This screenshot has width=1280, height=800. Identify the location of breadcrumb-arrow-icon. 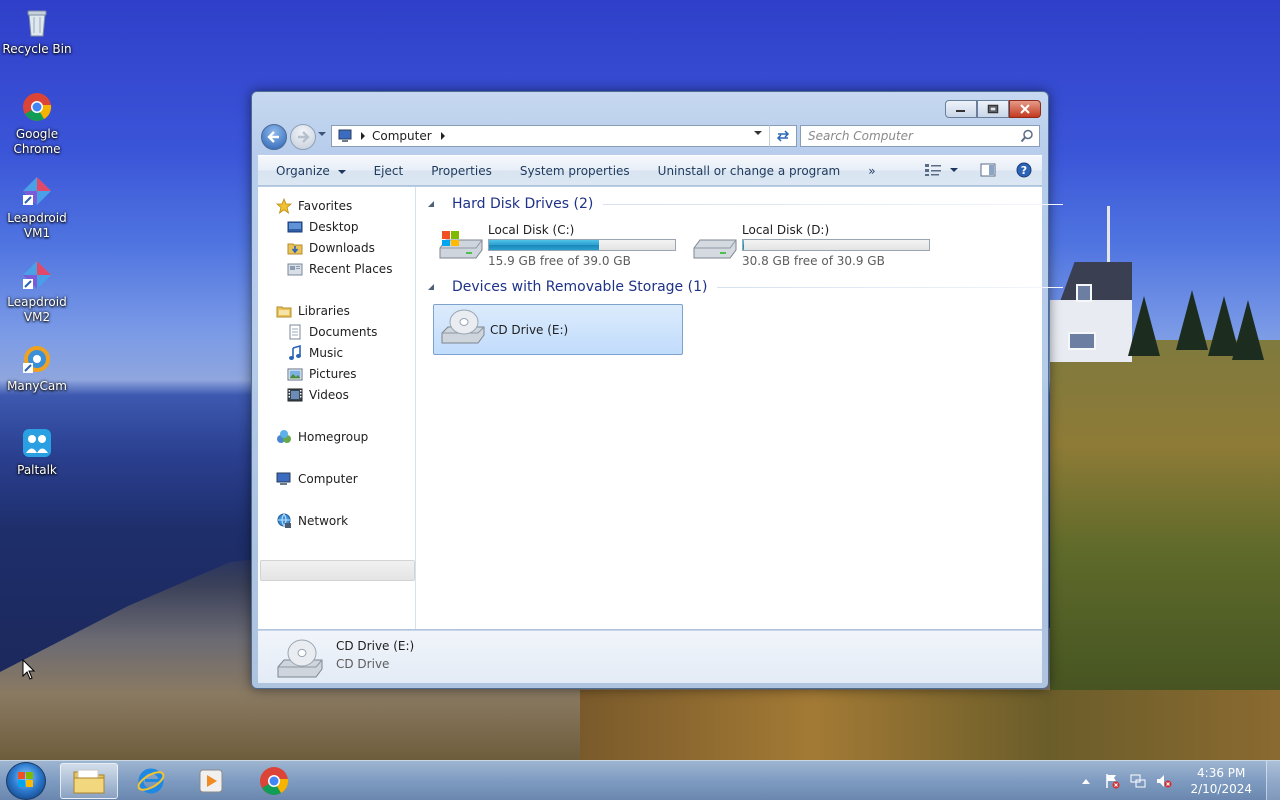
(443, 136).